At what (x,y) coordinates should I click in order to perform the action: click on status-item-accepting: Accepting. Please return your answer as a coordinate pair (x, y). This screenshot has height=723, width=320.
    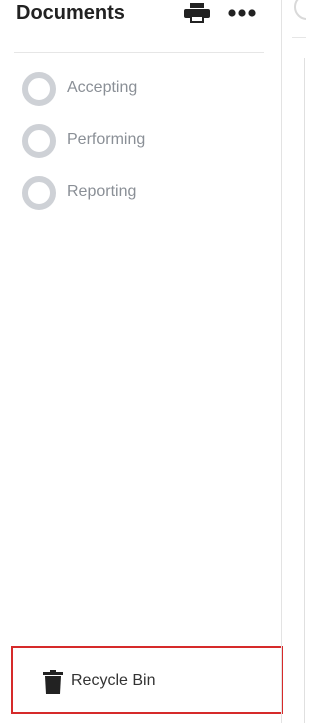
    Looking at the image, I should click on (140, 96).